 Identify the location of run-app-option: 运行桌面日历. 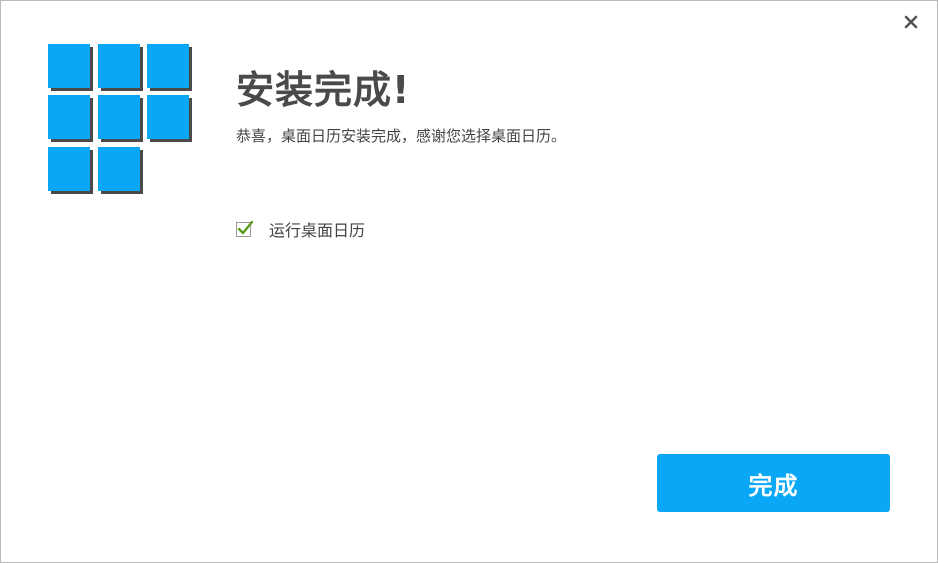
(300, 229).